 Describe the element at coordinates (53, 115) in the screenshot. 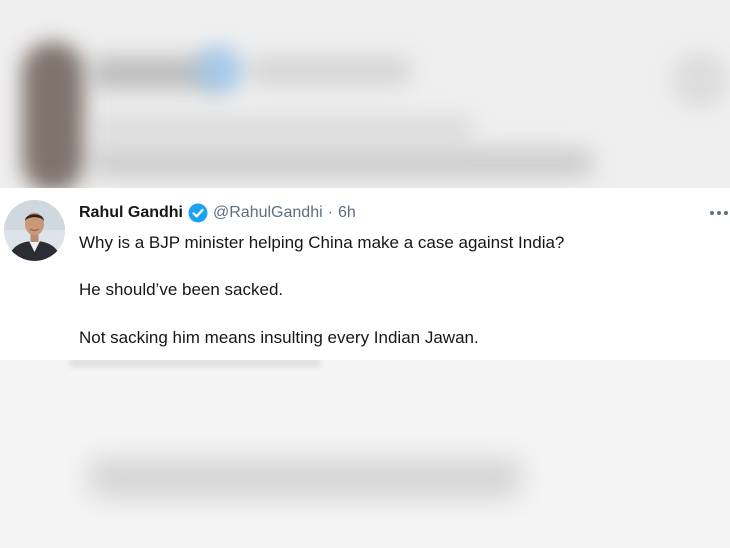

I see `blurred-avatar` at that location.